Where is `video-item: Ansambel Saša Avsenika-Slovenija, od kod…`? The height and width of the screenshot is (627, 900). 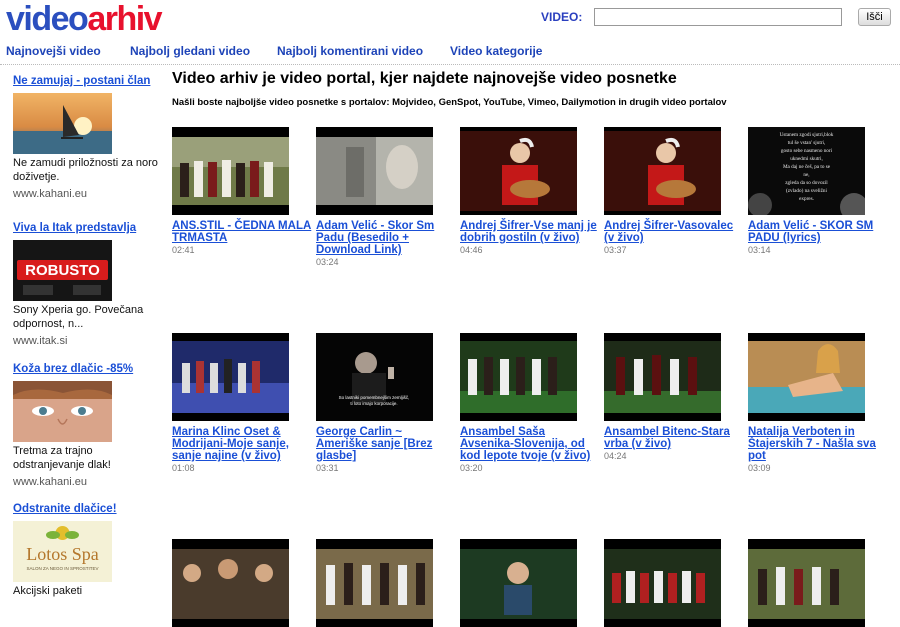 video-item: Ansambel Saša Avsenika-Slovenija, od kod… is located at coordinates (530, 403).